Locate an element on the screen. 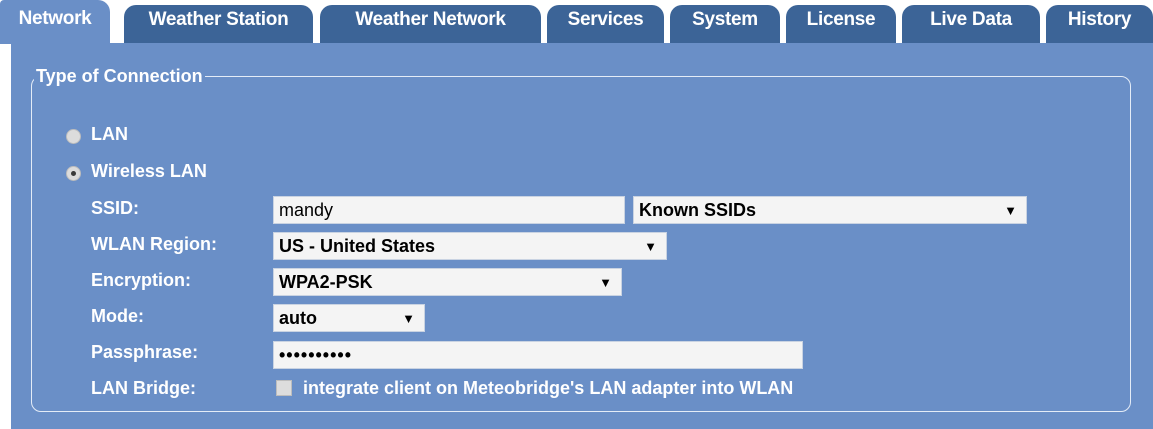  mode-select: auto ▼ is located at coordinates (349, 318).